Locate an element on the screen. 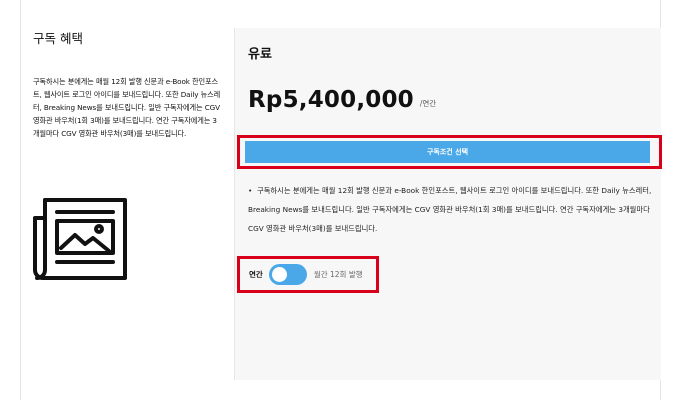  price-period: /연간 is located at coordinates (428, 103).